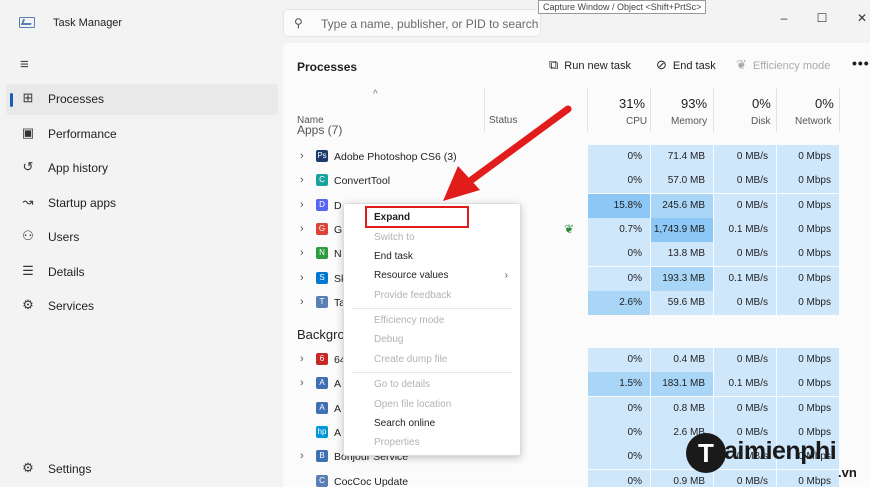 Image resolution: width=870 pixels, height=487 pixels. What do you see at coordinates (76, 99) in the screenshot?
I see `sidebar-item-label: Processes` at bounding box center [76, 99].